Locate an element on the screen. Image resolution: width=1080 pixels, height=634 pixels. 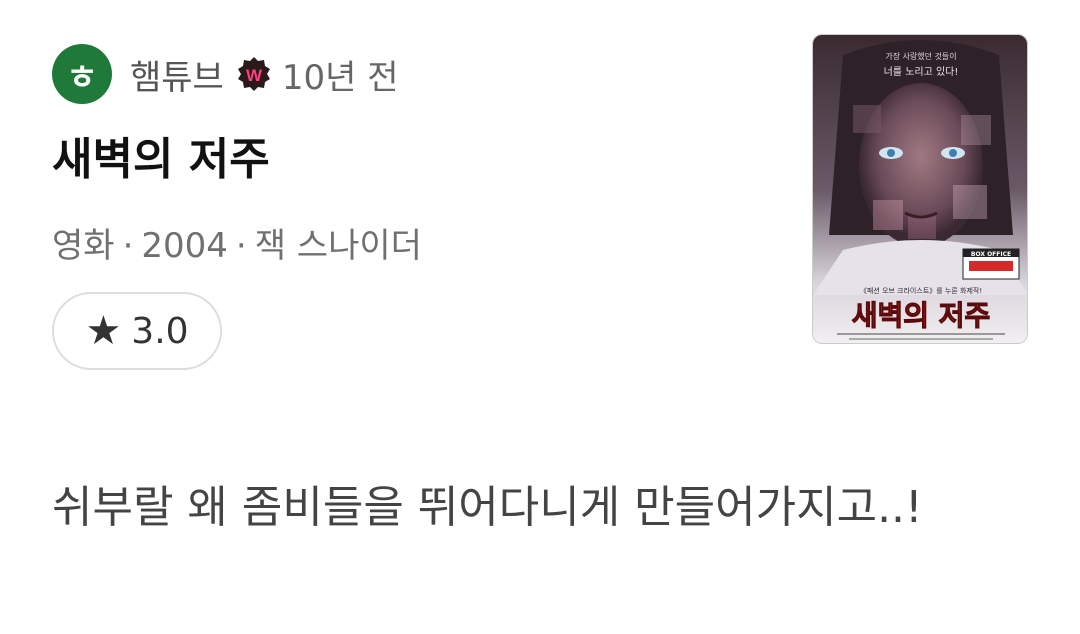
movie-meta: 영화 · 2004 · 잭 스나이더 is located at coordinates (237, 246).